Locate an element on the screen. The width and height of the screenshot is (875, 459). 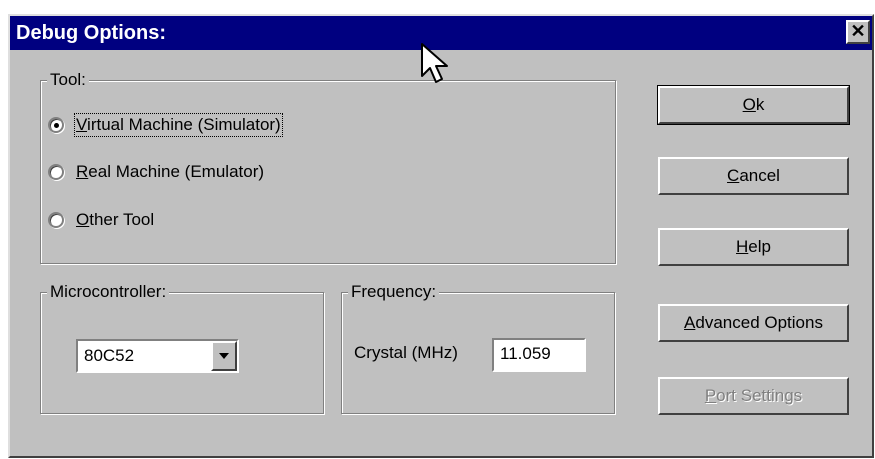
advanced-options-button-label: Advanced Options is located at coordinates (753, 322).